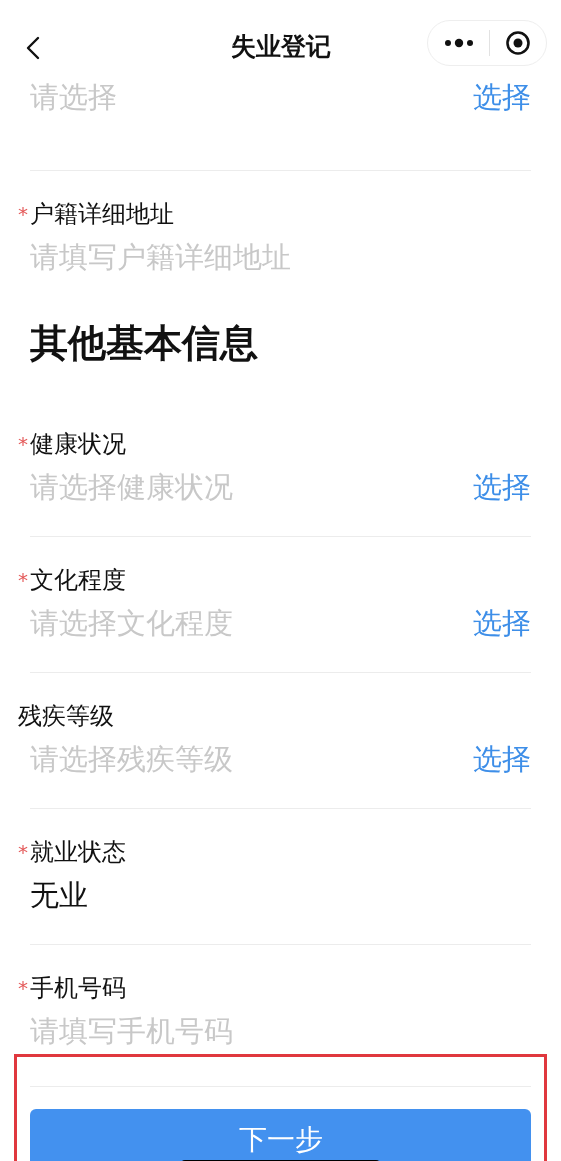 Image resolution: width=561 pixels, height=1161 pixels. What do you see at coordinates (78, 580) in the screenshot?
I see `field-label: 文化程度` at bounding box center [78, 580].